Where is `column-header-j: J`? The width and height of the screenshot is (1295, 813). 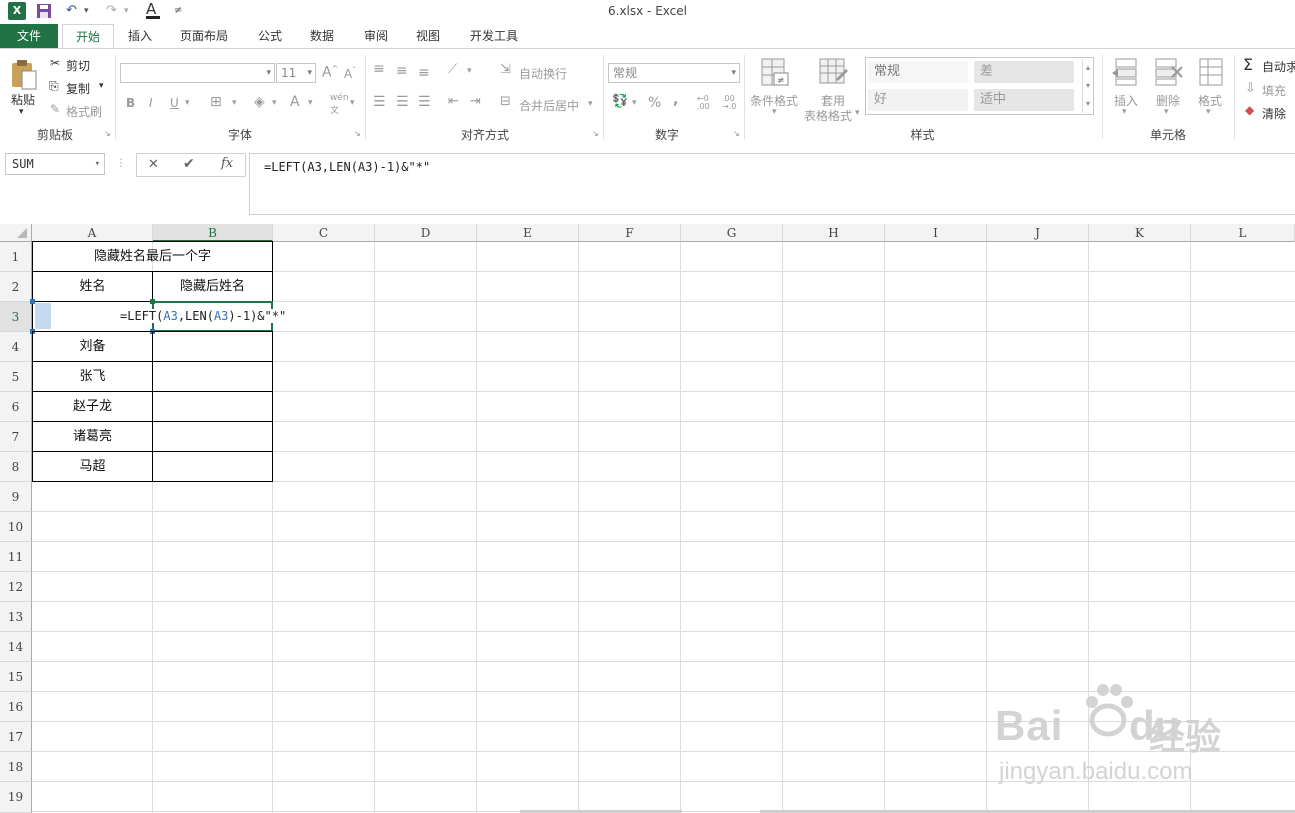
column-header-j: J is located at coordinates (1038, 233).